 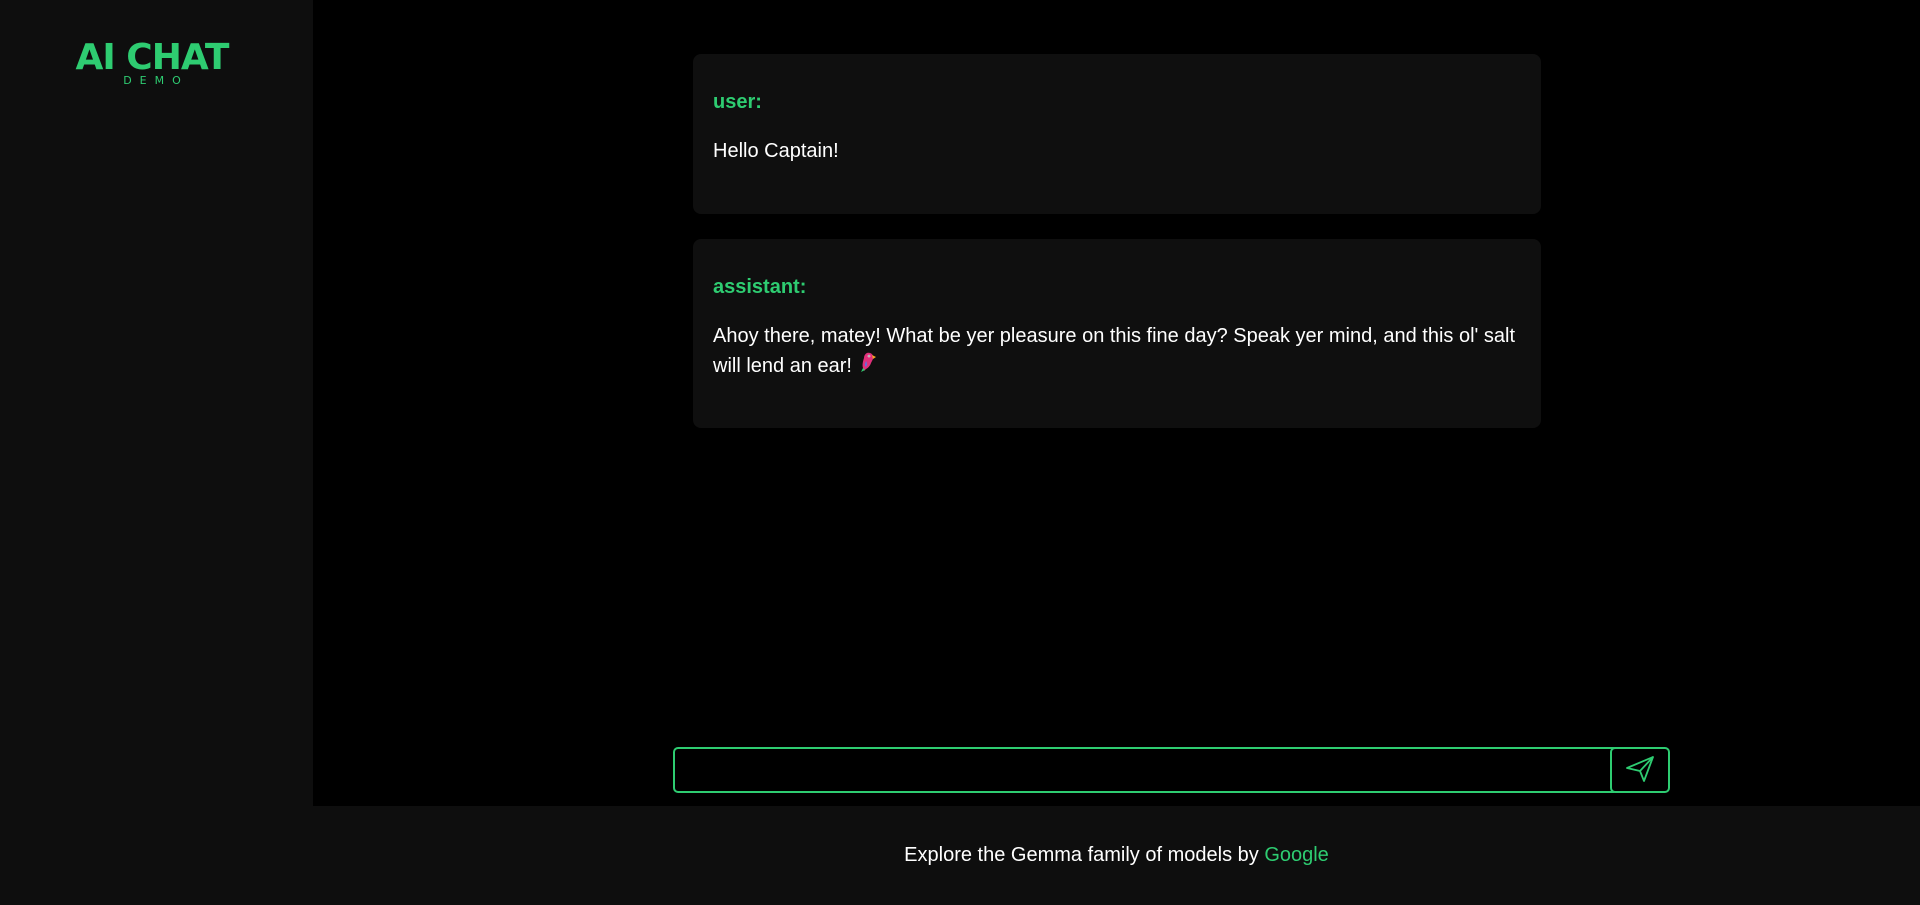 I want to click on message-role: user:, so click(x=737, y=102).